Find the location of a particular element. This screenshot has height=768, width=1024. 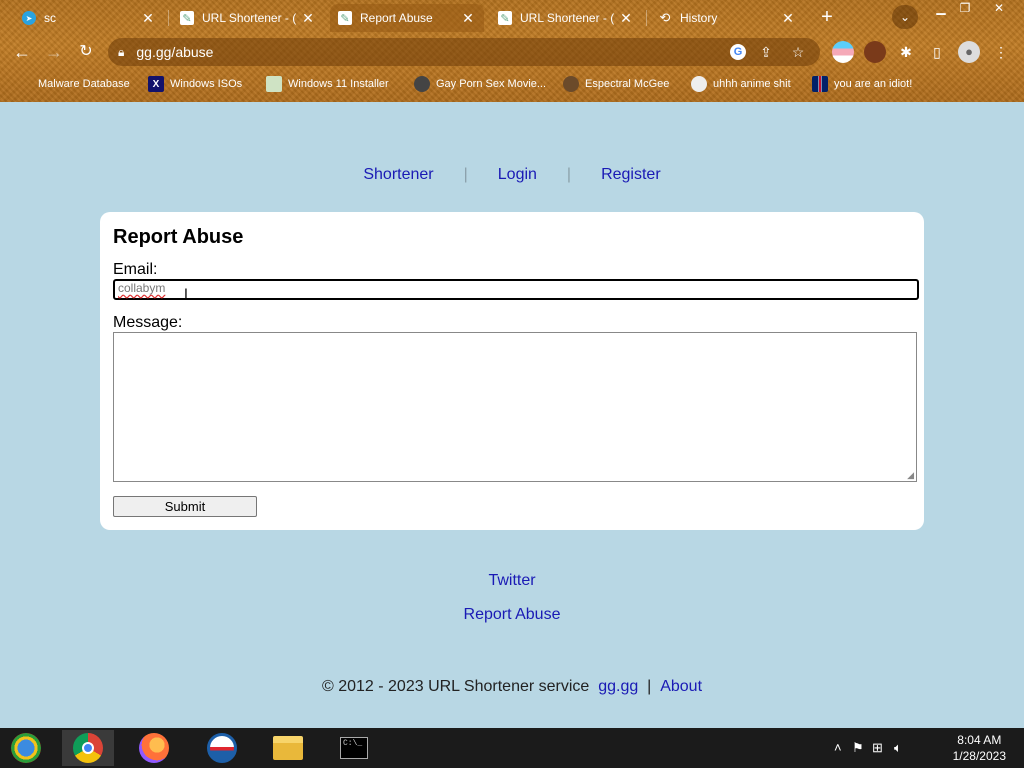

bookmark-windows-isos: X Windows ISOs is located at coordinates (195, 84).